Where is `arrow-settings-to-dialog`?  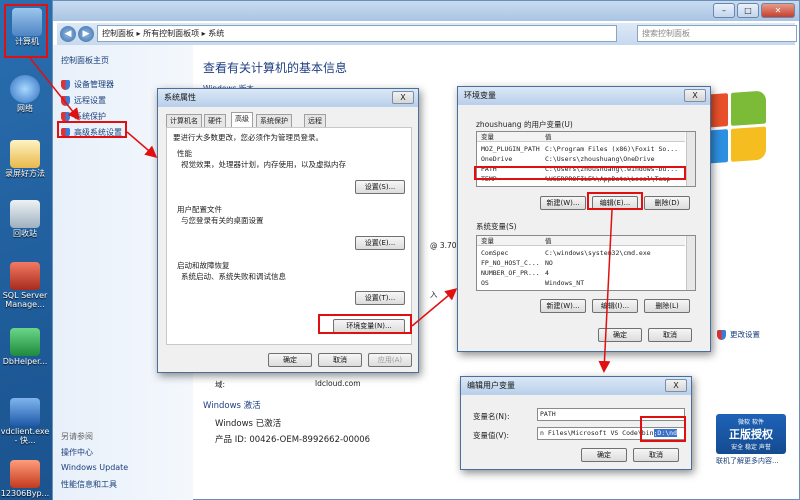
arrow-settings-to-dialog is located at coordinates (142, 144).